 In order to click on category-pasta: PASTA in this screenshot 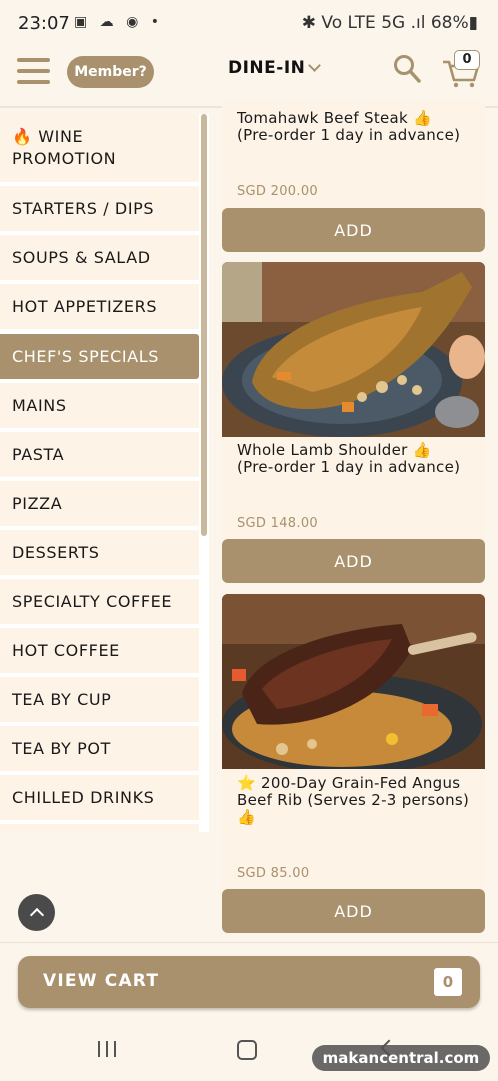, I will do `click(99, 454)`.